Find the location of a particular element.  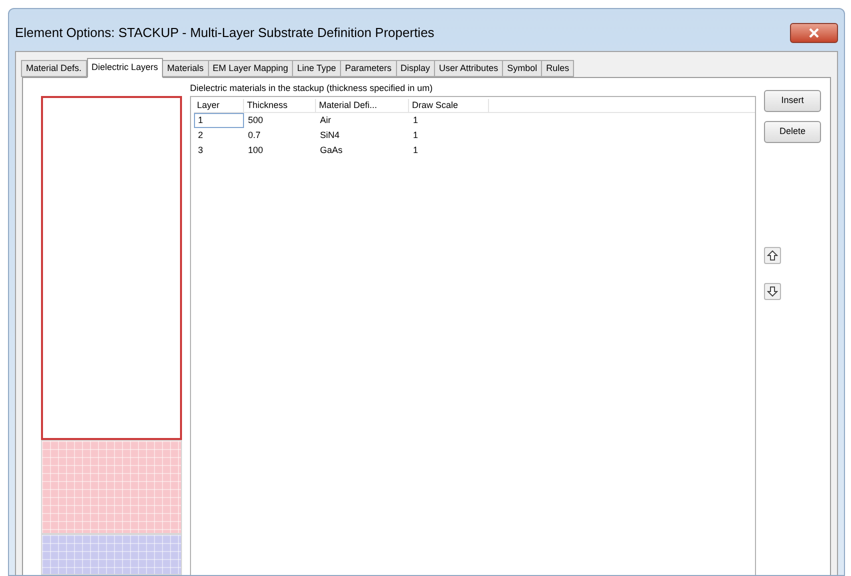

arrow-down-icon is located at coordinates (772, 291).